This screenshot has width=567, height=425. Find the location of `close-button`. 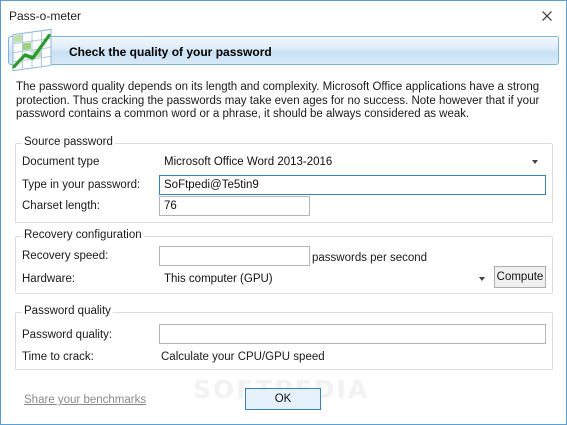

close-button is located at coordinates (547, 16).